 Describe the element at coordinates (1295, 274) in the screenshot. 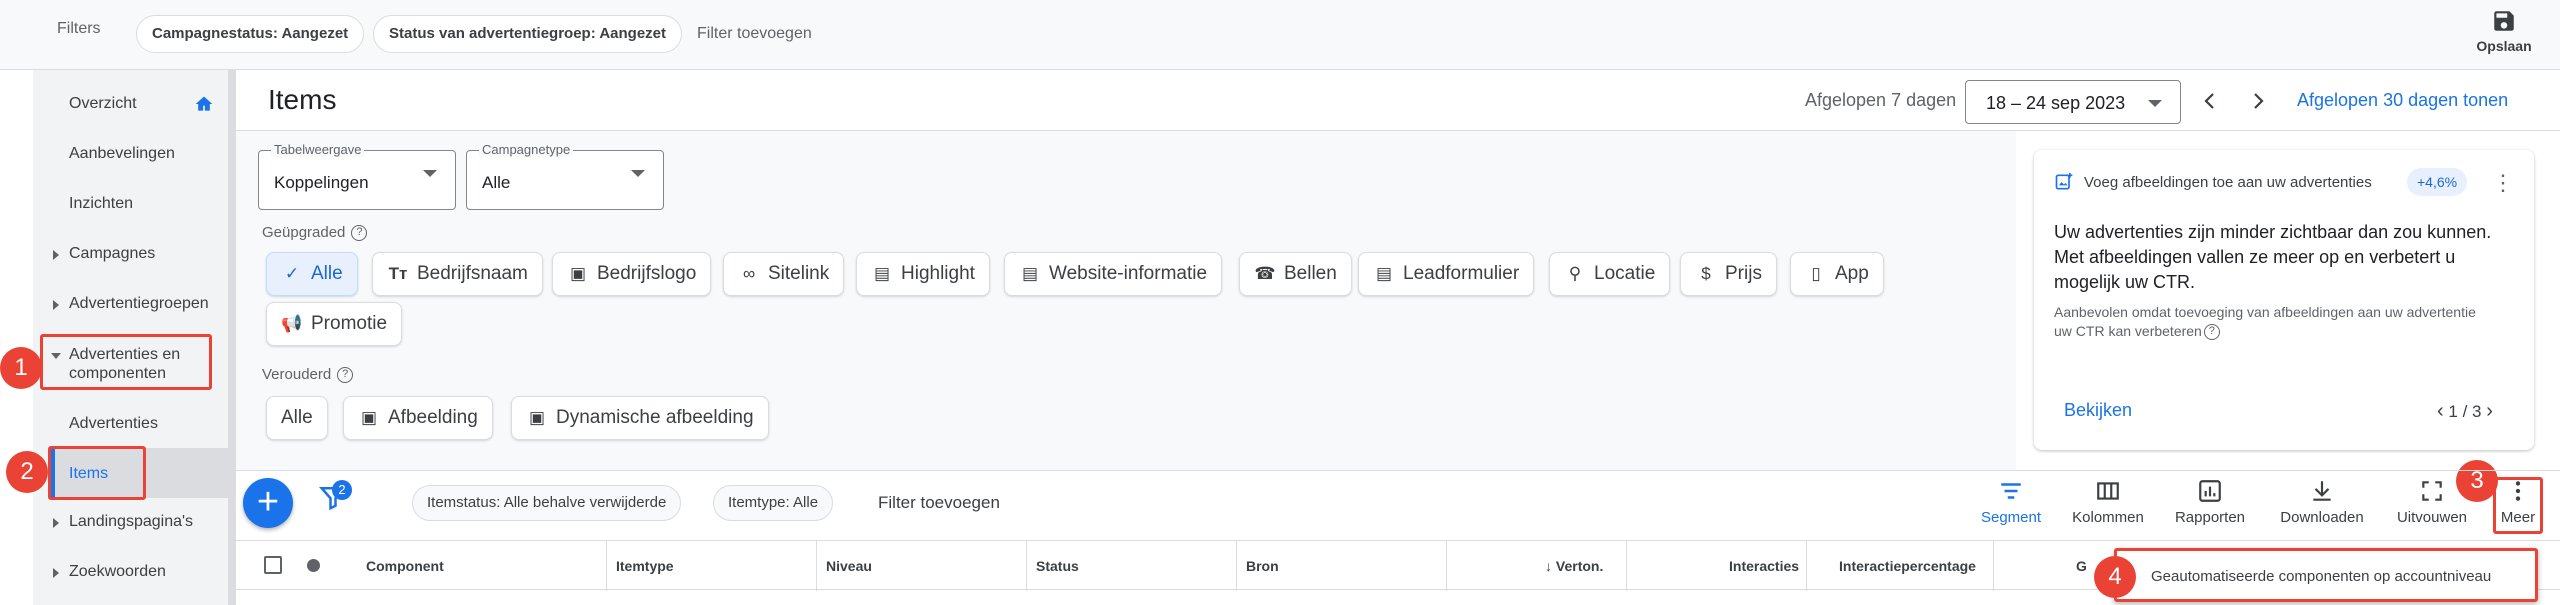

I see `chip-bellen: ☎ Bellen` at that location.